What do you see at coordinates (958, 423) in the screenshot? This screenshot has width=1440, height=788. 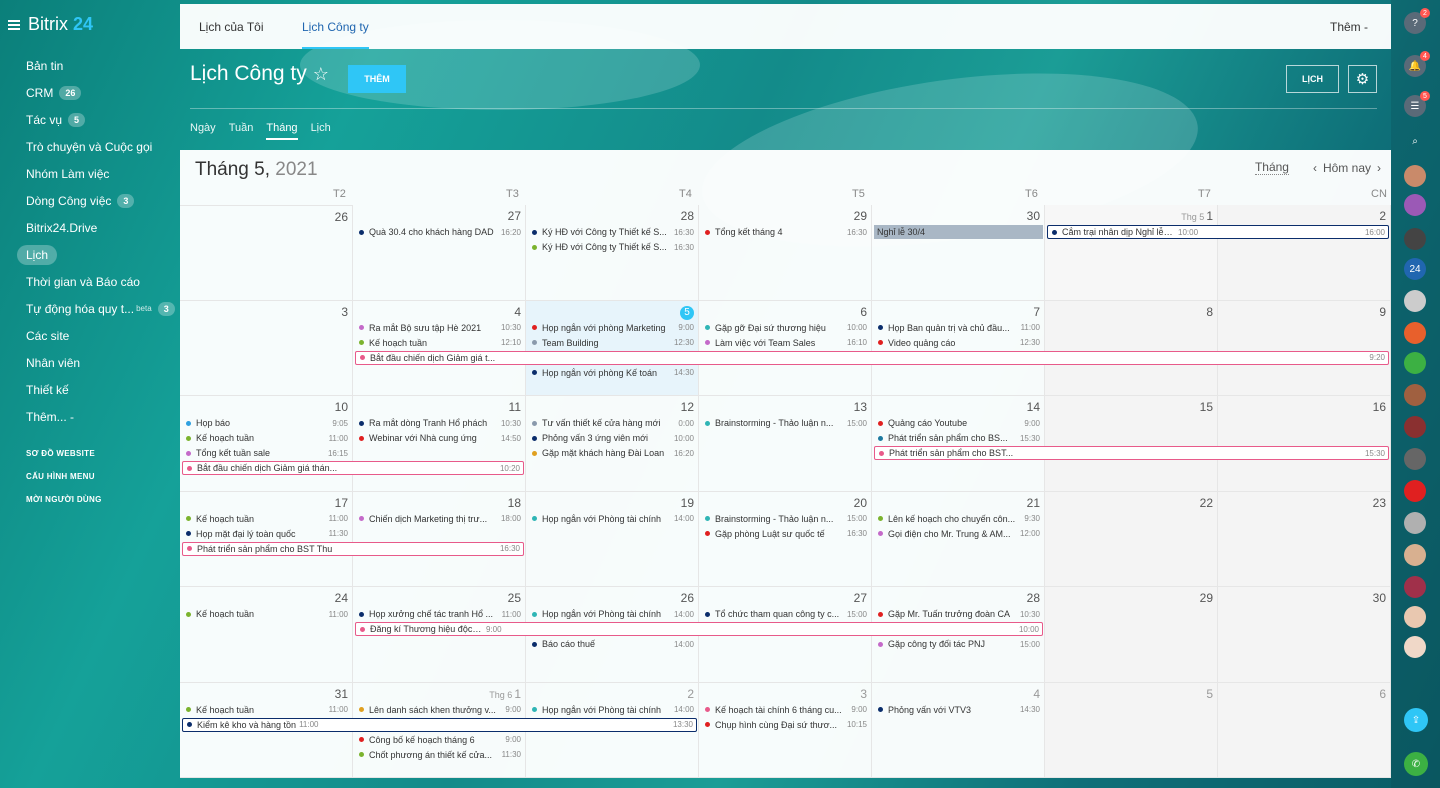 I see `calendar-event: Quảng cáo Youtube 9:00` at bounding box center [958, 423].